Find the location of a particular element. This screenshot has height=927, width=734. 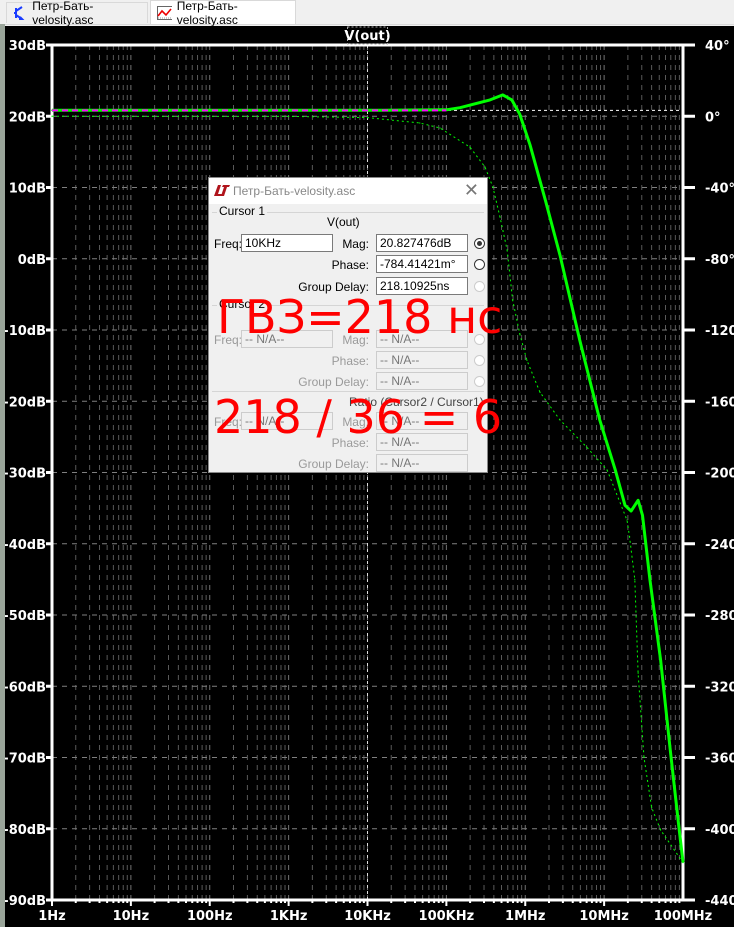

x-tick-label: 10KHz is located at coordinates (367, 916).